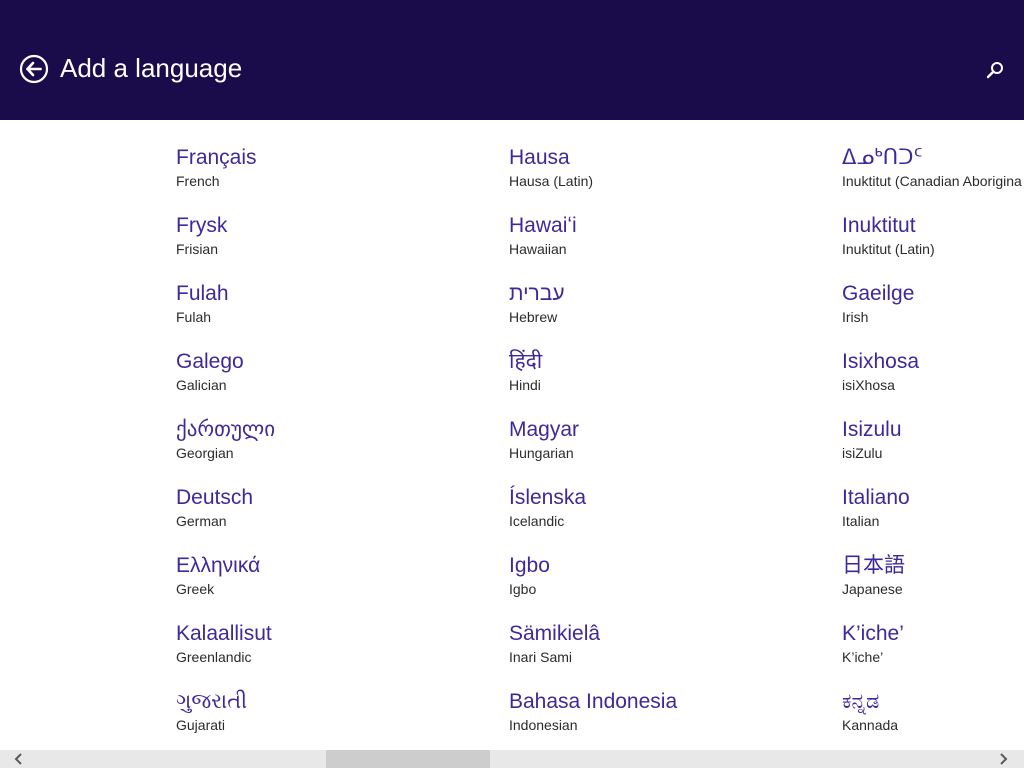 The width and height of the screenshot is (1024, 768). I want to click on chevron-left-icon, so click(18, 759).